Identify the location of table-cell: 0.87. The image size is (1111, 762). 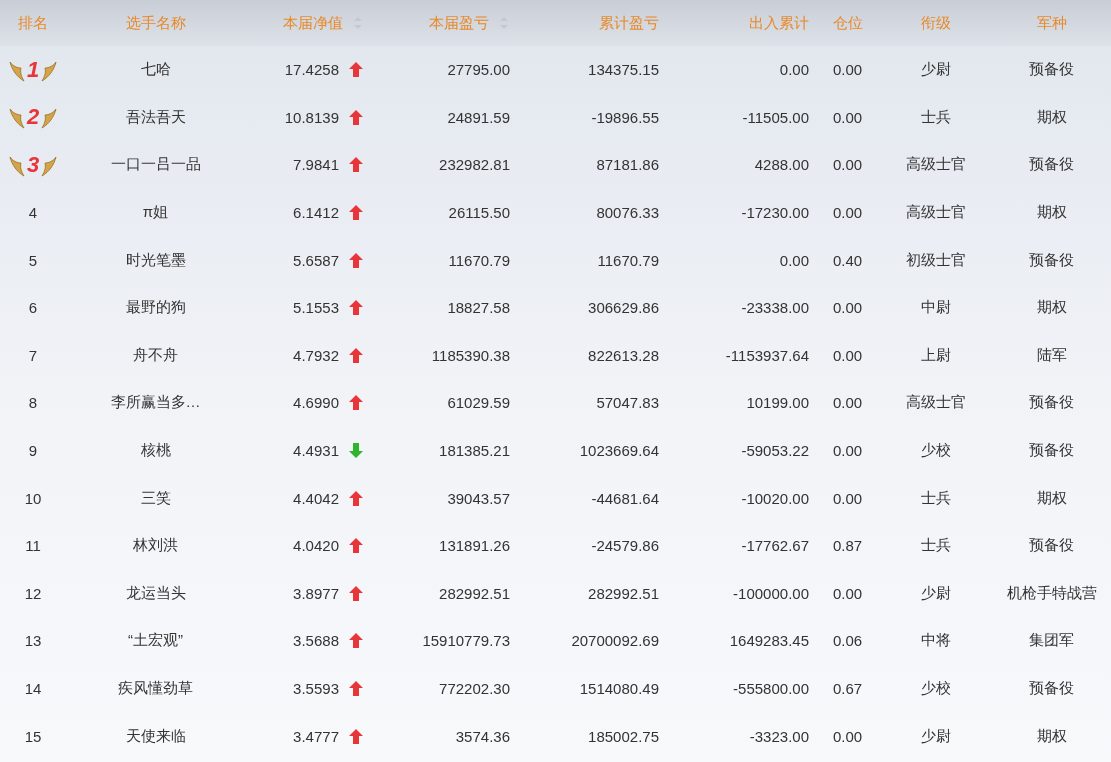
(847, 546).